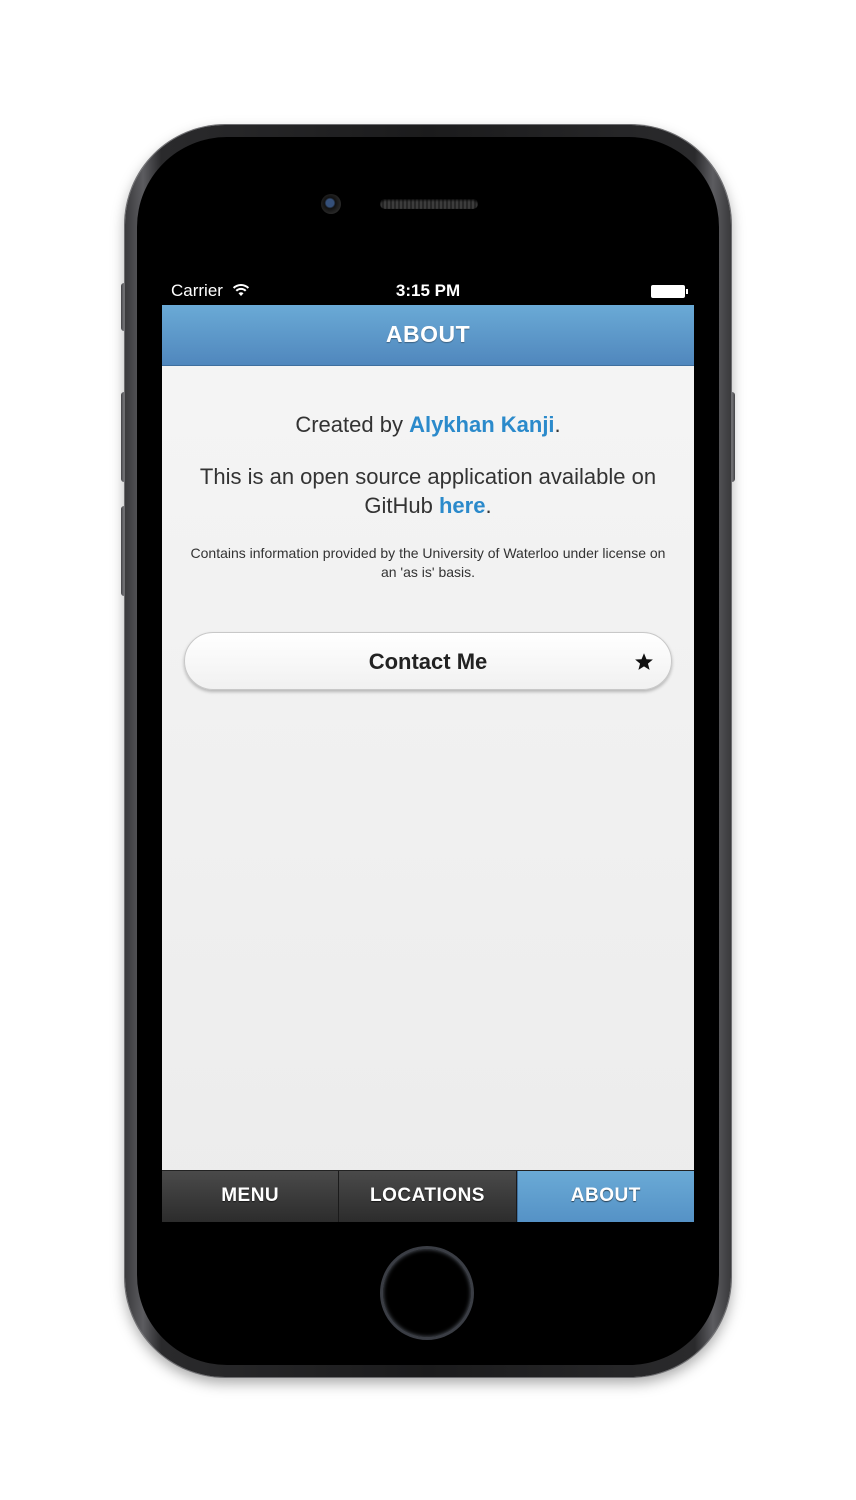  I want to click on author-link: Alykhan Kanji, so click(481, 424).